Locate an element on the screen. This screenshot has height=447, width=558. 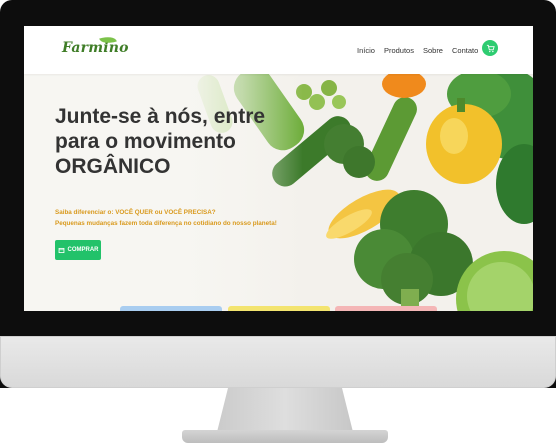
buy-button-label: COMPRAR is located at coordinates (83, 250).